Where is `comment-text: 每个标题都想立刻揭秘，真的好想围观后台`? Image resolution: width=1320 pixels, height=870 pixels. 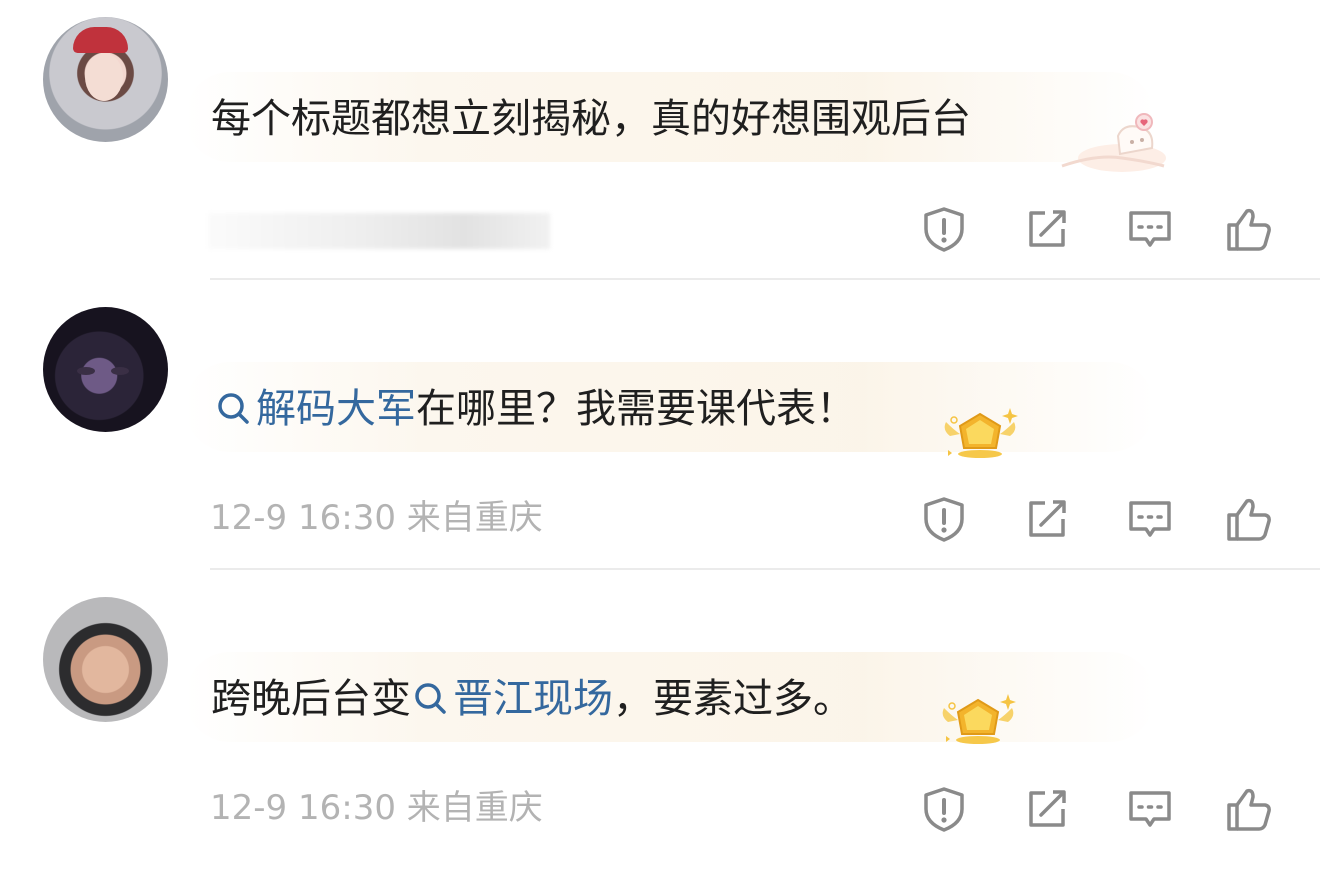
comment-text: 每个标题都想立刻揭秘，真的好想围观后台 is located at coordinates (591, 119).